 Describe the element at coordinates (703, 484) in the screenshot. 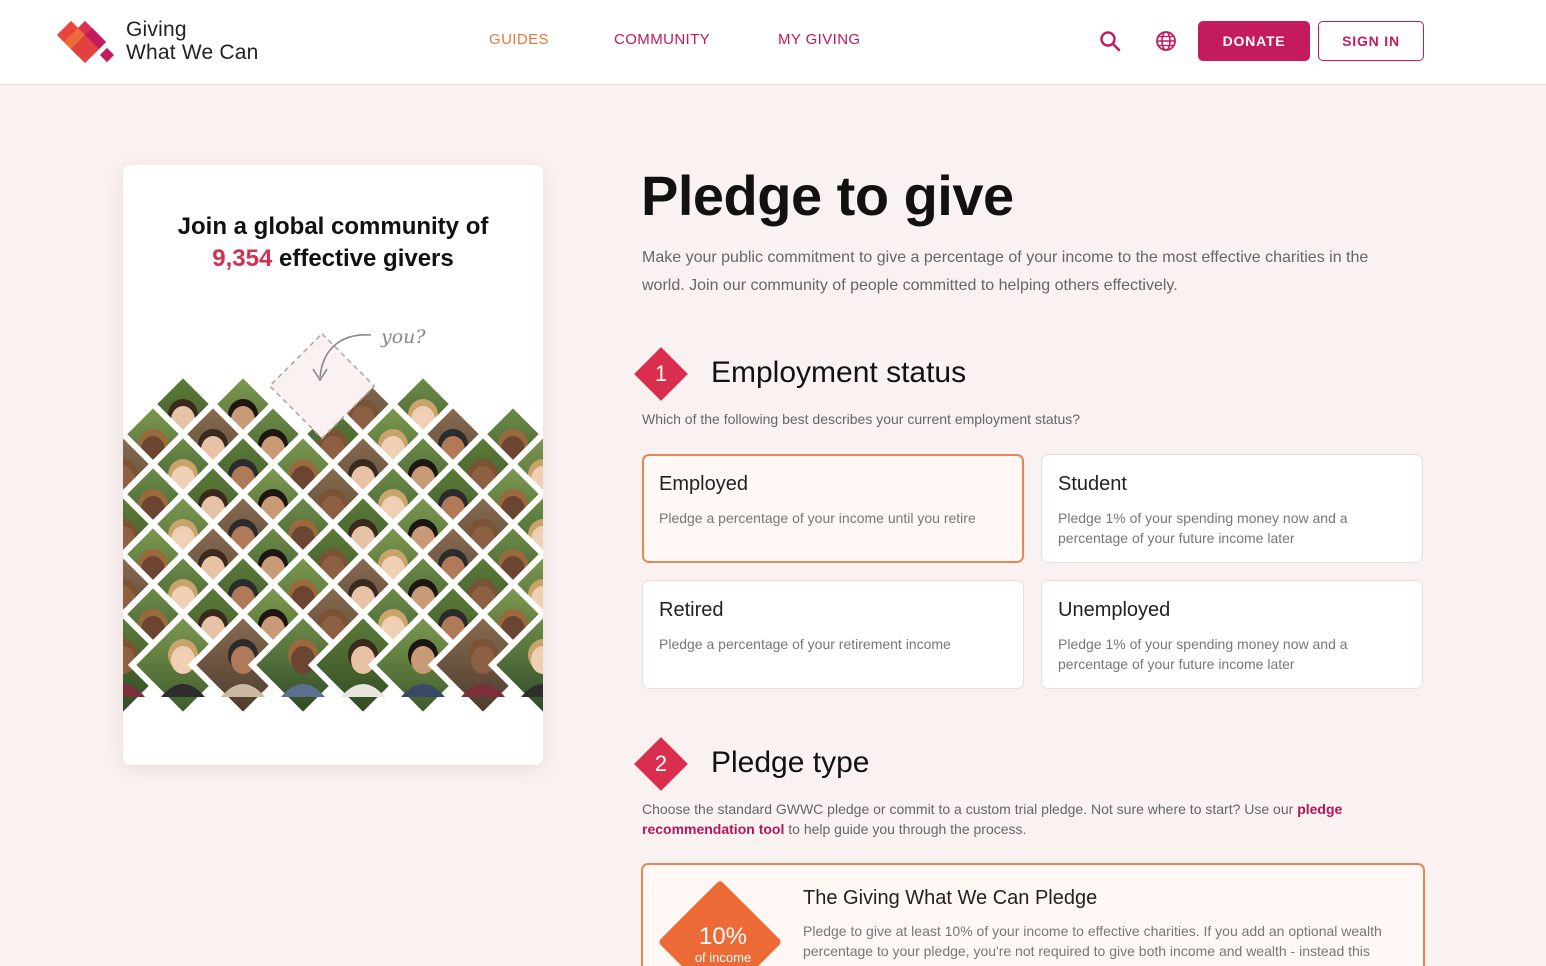

I see `option-title: Employed` at that location.